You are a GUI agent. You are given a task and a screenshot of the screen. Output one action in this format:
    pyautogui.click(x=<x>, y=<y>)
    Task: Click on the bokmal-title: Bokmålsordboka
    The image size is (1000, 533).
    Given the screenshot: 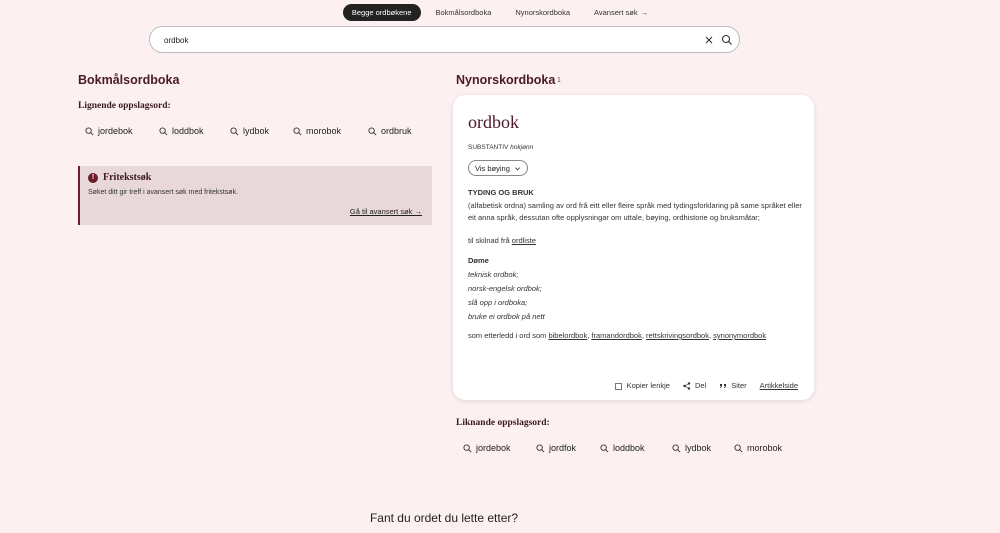 What is the action you would take?
    pyautogui.click(x=129, y=80)
    